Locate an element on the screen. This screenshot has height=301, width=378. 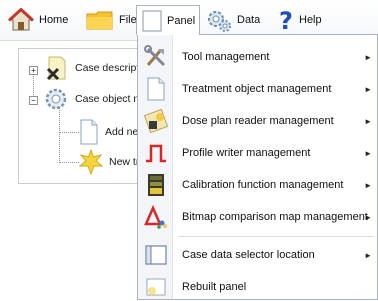
home-button: Home is located at coordinates (38, 20).